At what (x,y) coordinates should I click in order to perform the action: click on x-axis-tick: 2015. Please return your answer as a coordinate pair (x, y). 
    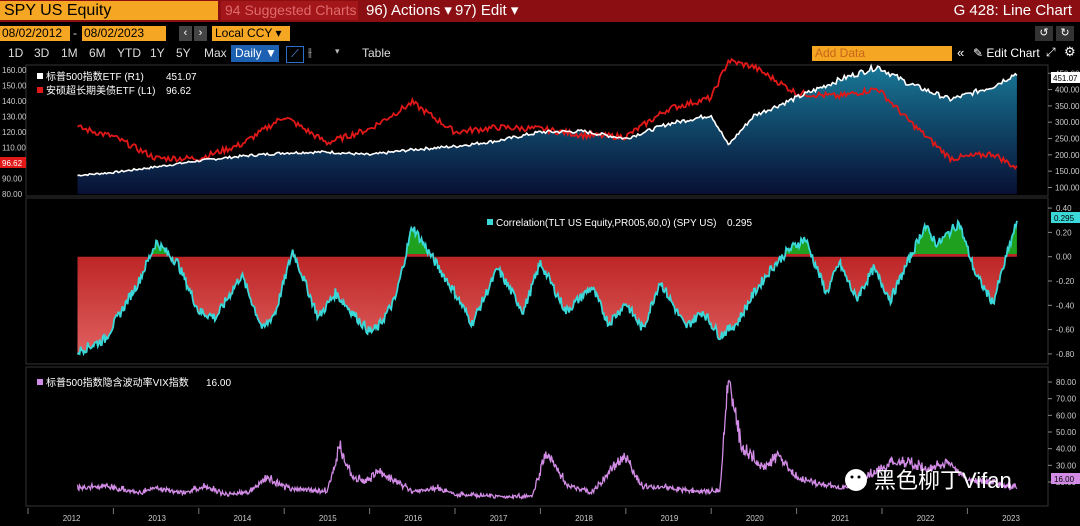
    Looking at the image, I should click on (328, 518).